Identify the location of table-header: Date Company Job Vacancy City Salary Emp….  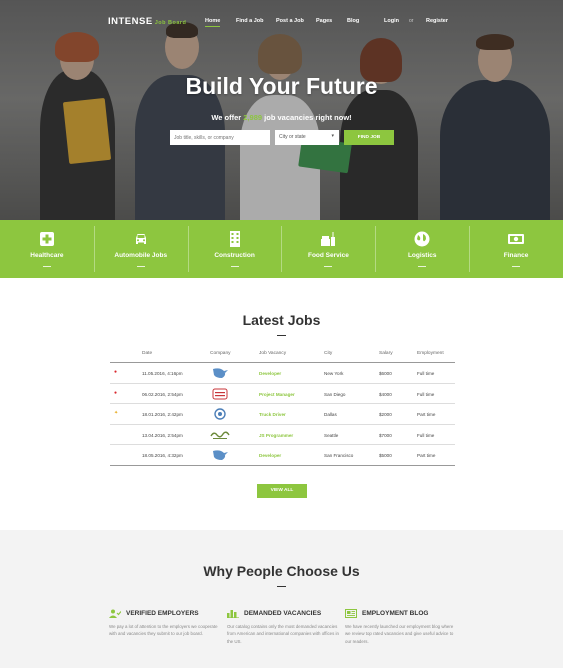
(282, 355).